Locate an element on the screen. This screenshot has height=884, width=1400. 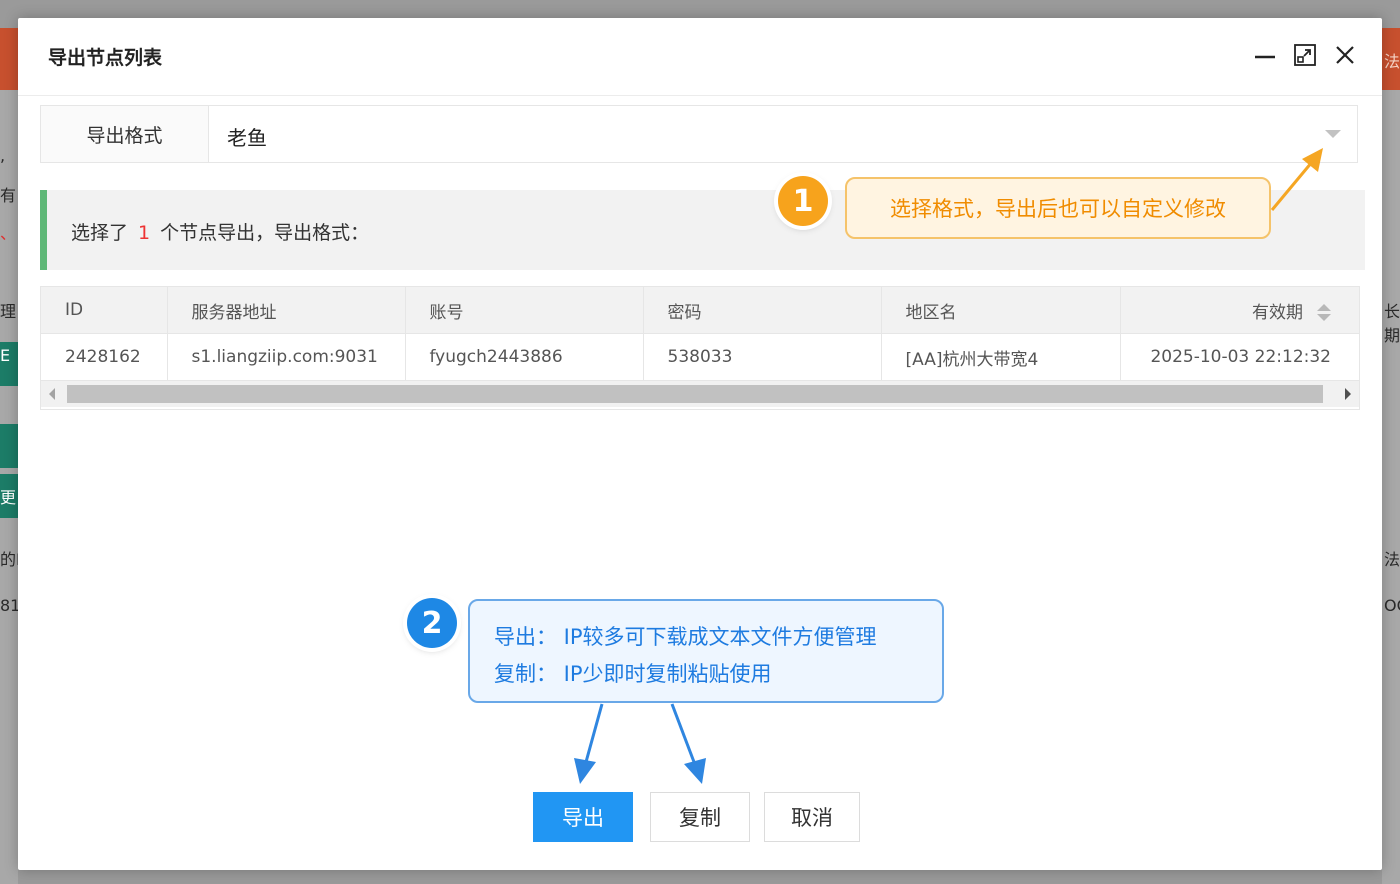
export-hint-line: 导出： IP较多可下载成文本文件方便管理 is located at coordinates (685, 637).